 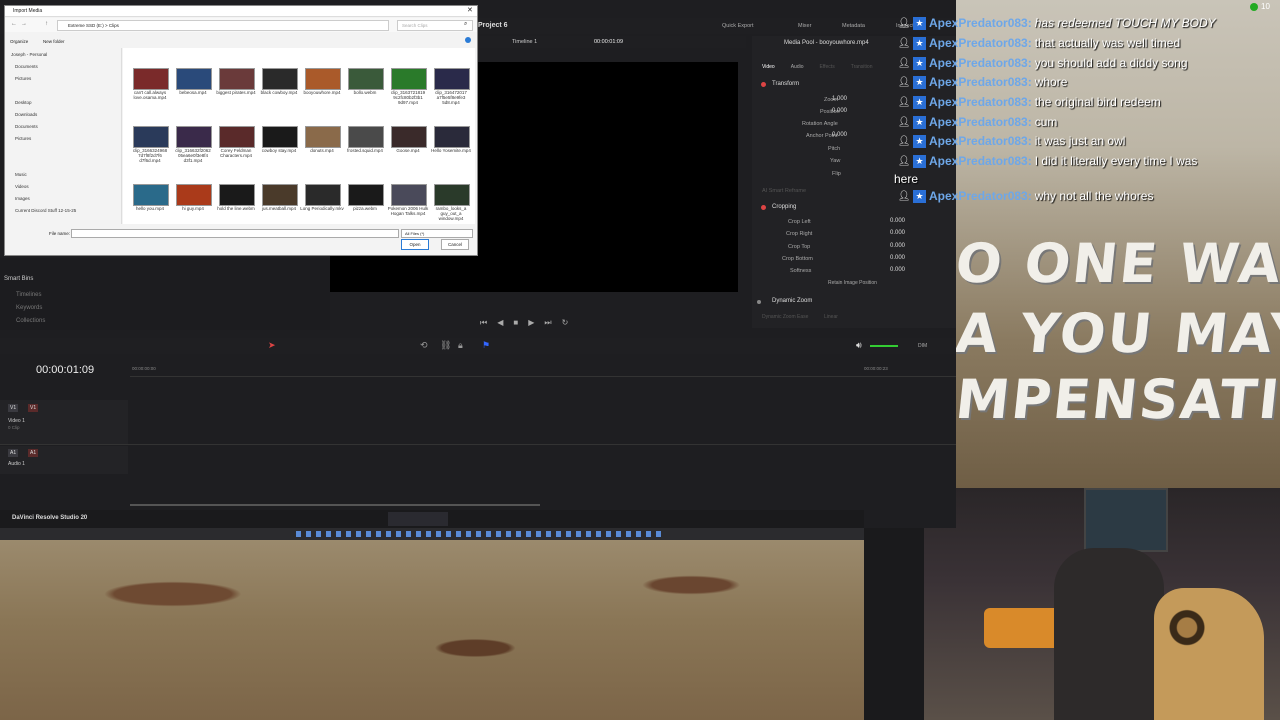 I want to click on file-name-label: Pokemon 2006 Hulk Hogan Talks.mp4, so click(x=408, y=211).